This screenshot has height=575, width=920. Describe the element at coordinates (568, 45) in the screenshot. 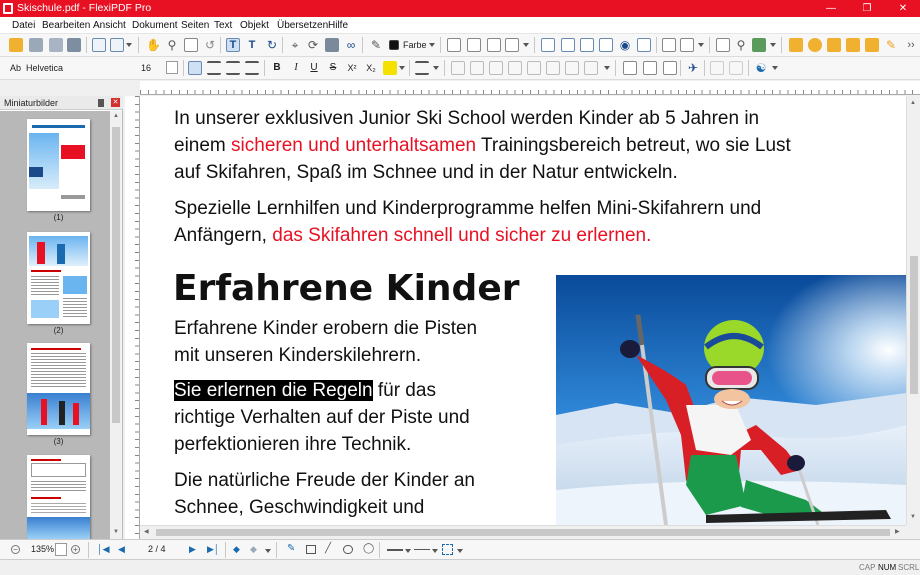

I see `button-field-icon` at that location.